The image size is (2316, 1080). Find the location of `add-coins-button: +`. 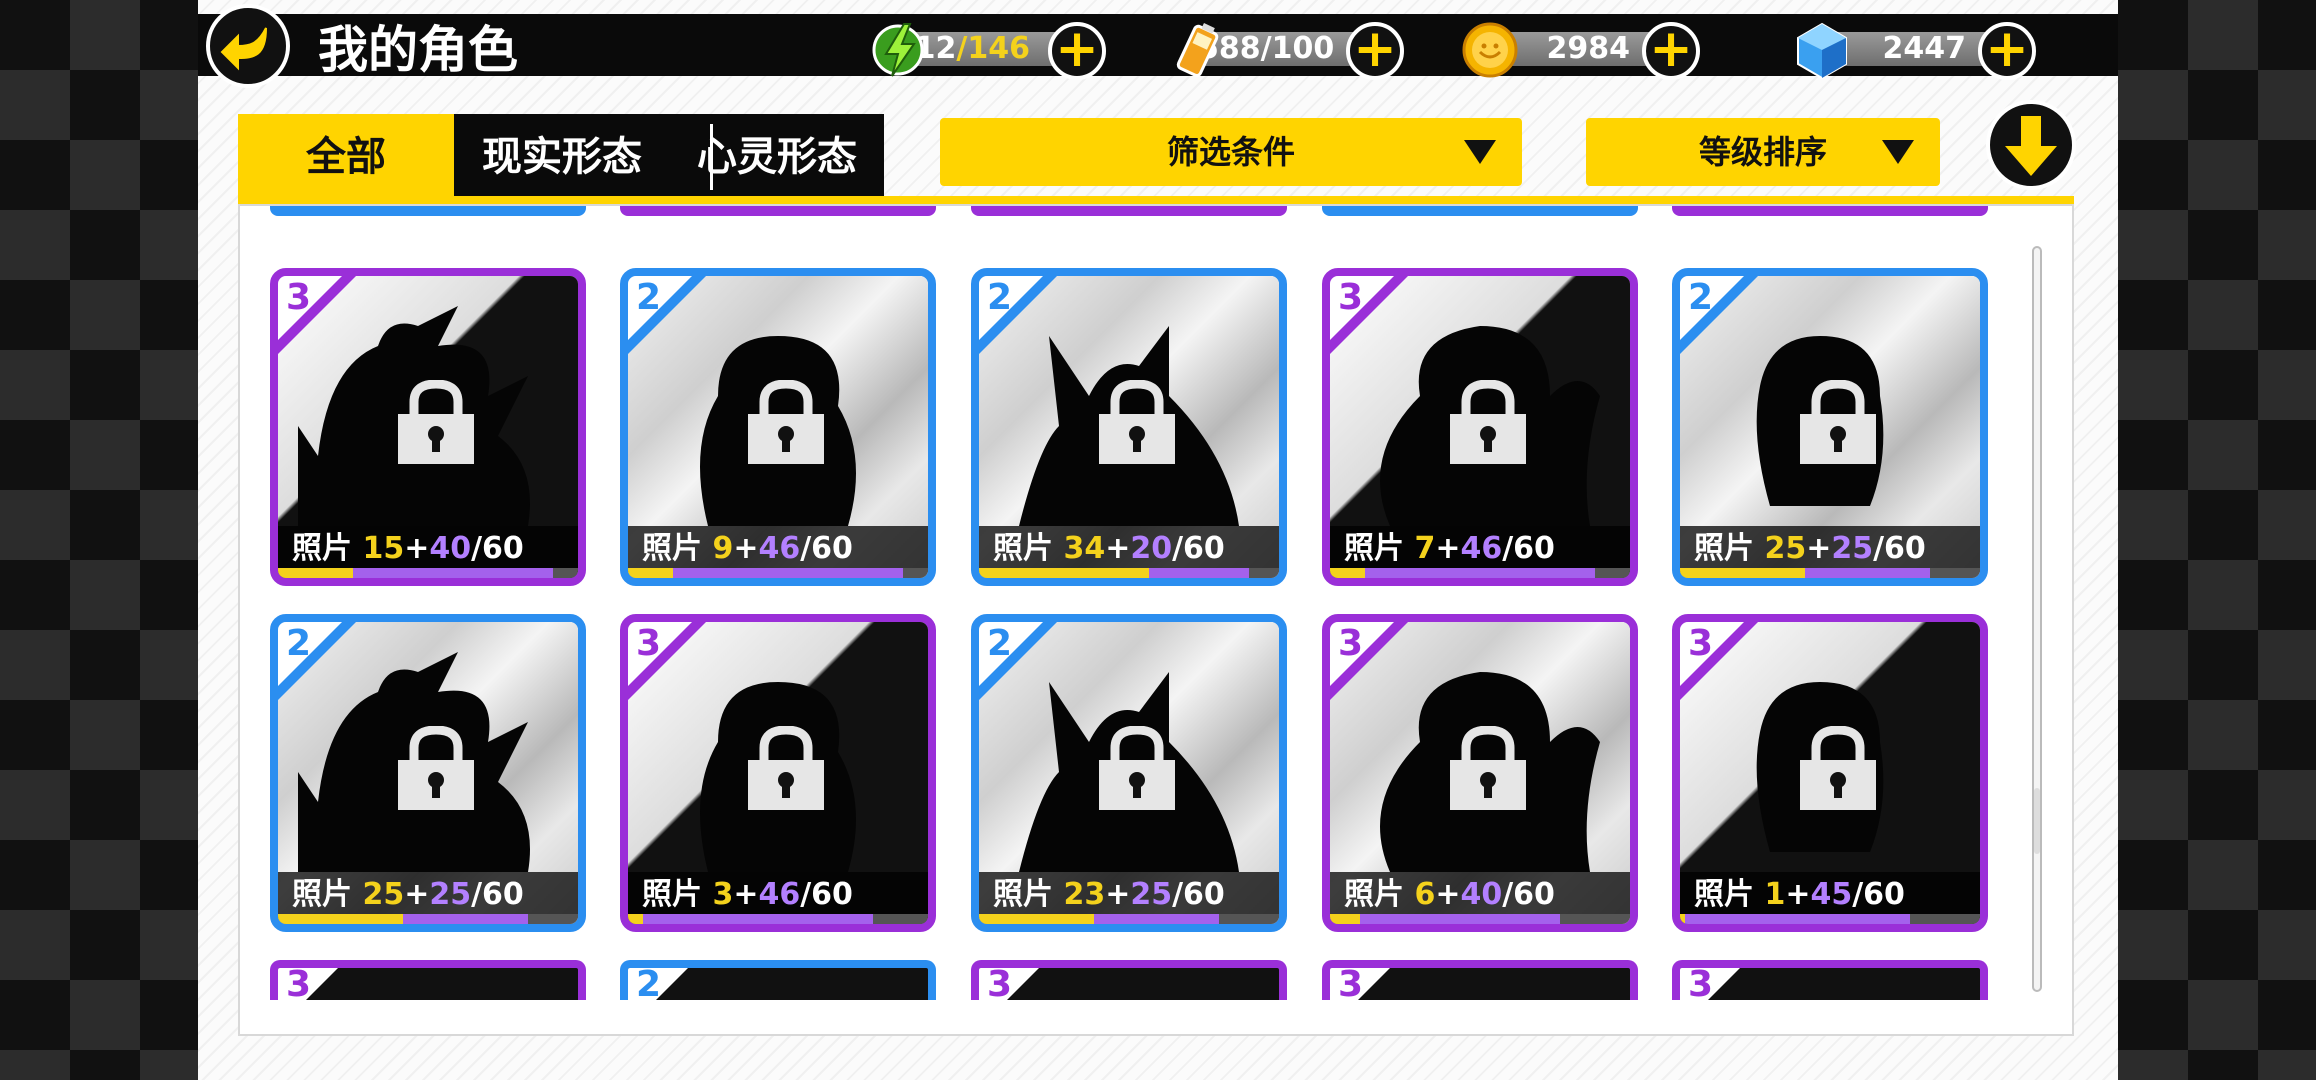

add-coins-button: + is located at coordinates (1671, 51).